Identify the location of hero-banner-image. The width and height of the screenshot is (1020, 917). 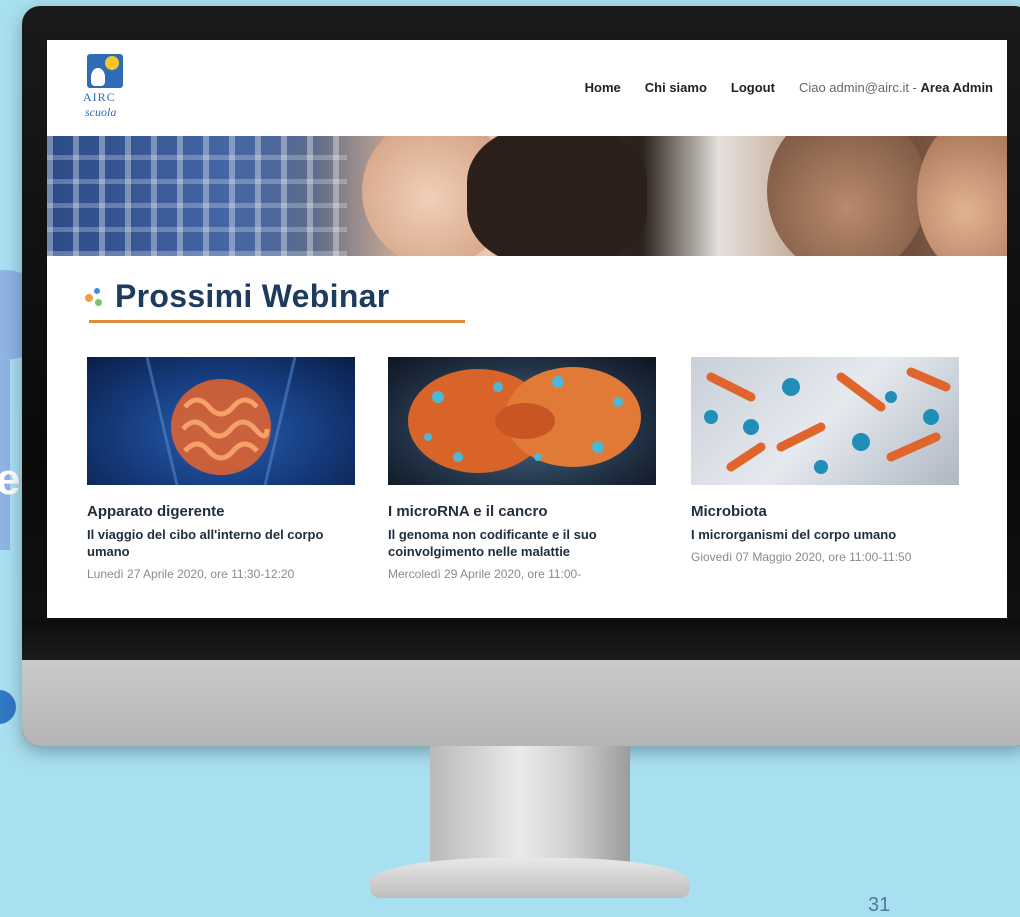
(527, 196).